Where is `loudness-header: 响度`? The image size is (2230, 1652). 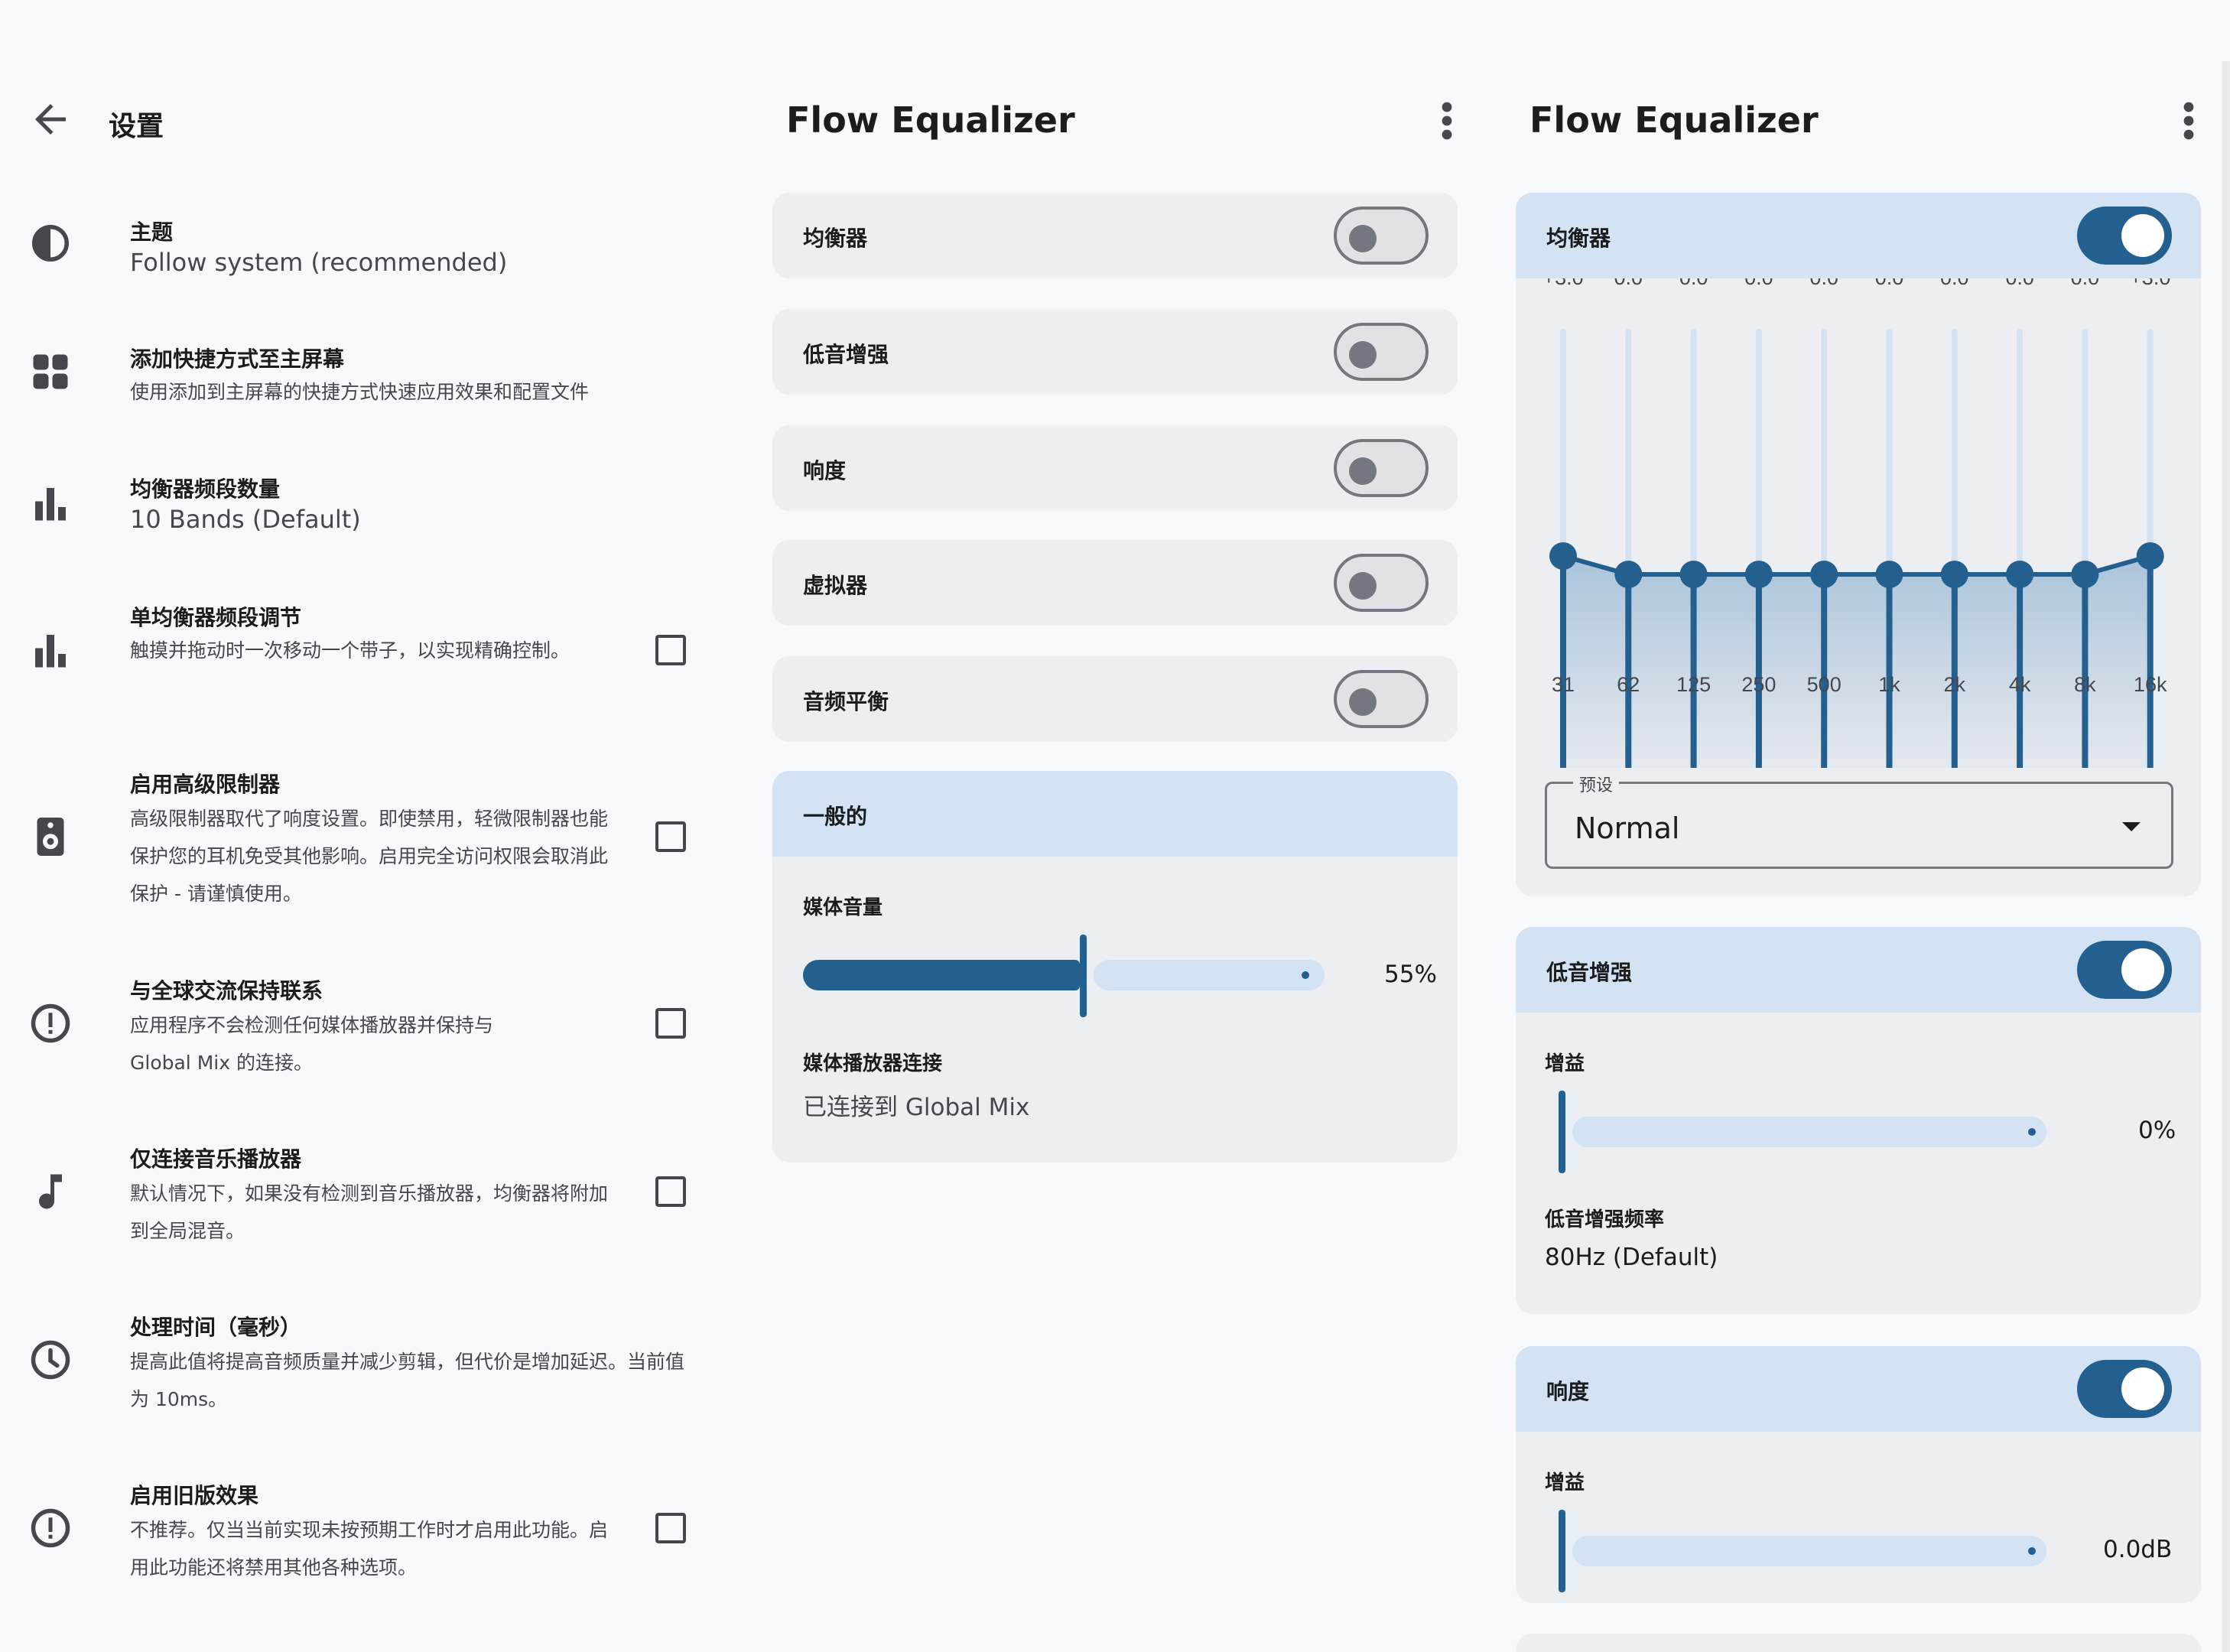
loudness-header: 响度 is located at coordinates (1858, 1389).